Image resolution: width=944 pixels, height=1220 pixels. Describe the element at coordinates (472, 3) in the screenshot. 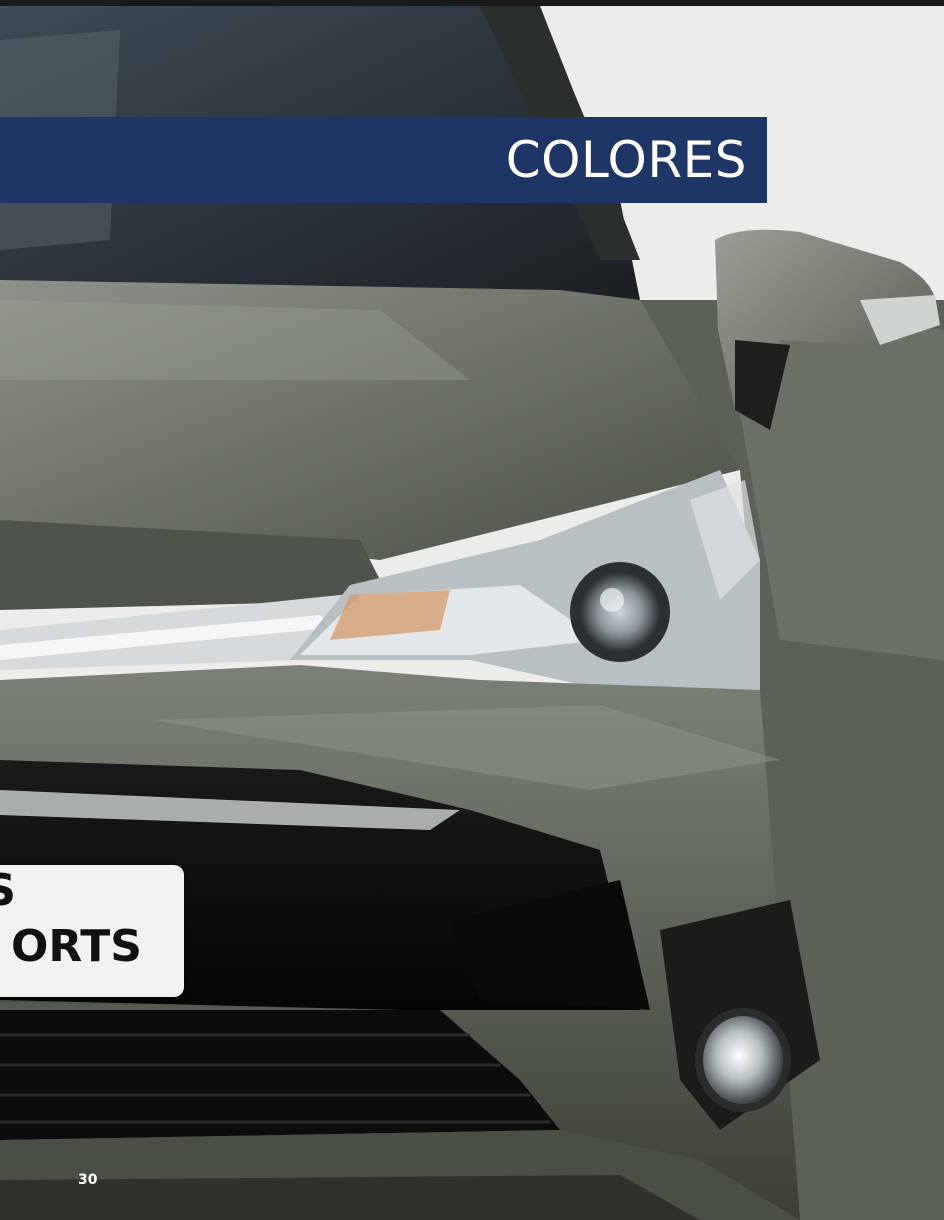

I see `top-edge-strip` at that location.